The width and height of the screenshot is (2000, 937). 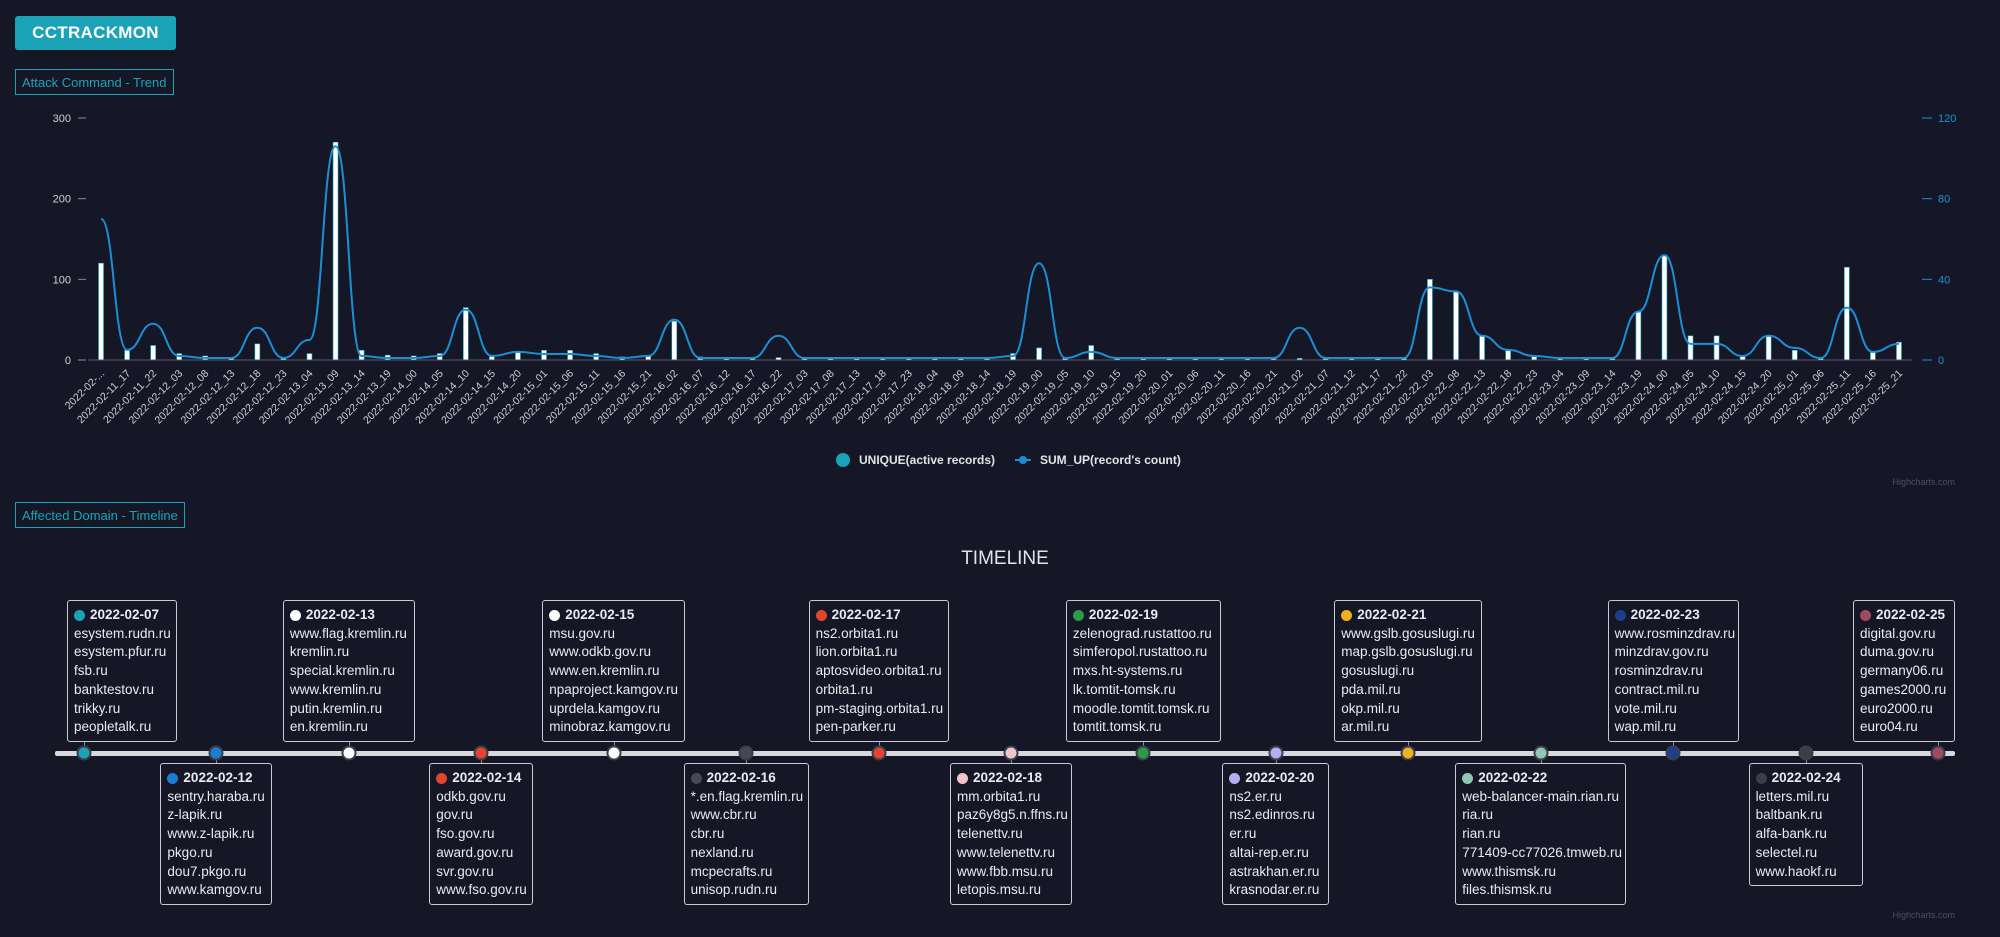 I want to click on affected-domain: rosminzdrav.ru, so click(x=1658, y=671).